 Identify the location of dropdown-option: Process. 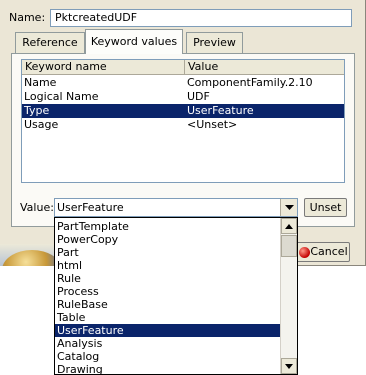
(168, 291).